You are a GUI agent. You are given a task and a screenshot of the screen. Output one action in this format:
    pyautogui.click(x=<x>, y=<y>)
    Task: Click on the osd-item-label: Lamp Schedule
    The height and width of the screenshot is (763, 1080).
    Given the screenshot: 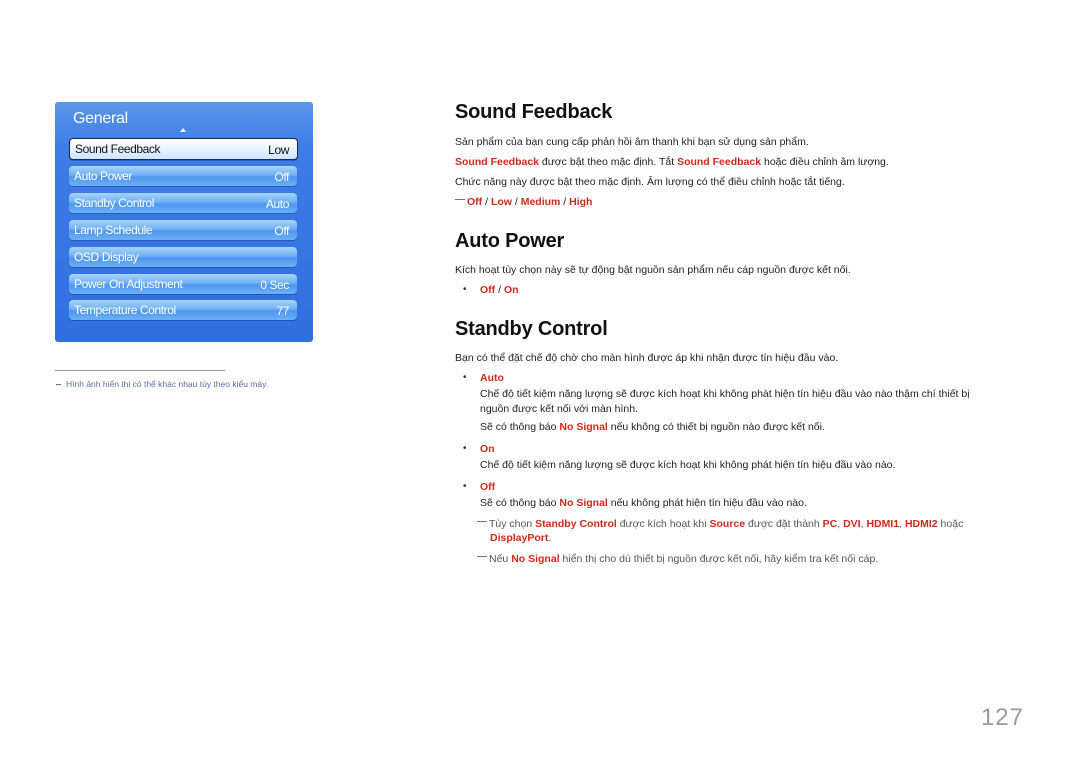 What is the action you would take?
    pyautogui.click(x=113, y=230)
    